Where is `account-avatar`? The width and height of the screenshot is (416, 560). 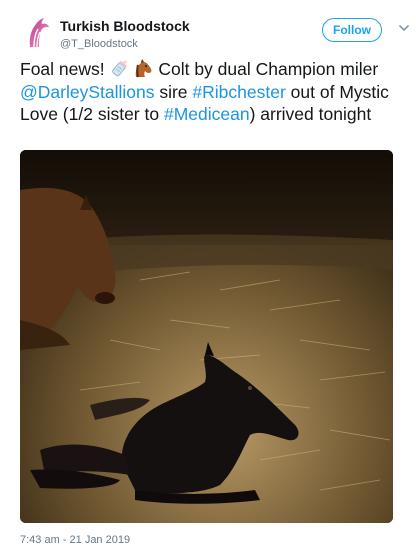 account-avatar is located at coordinates (38, 32).